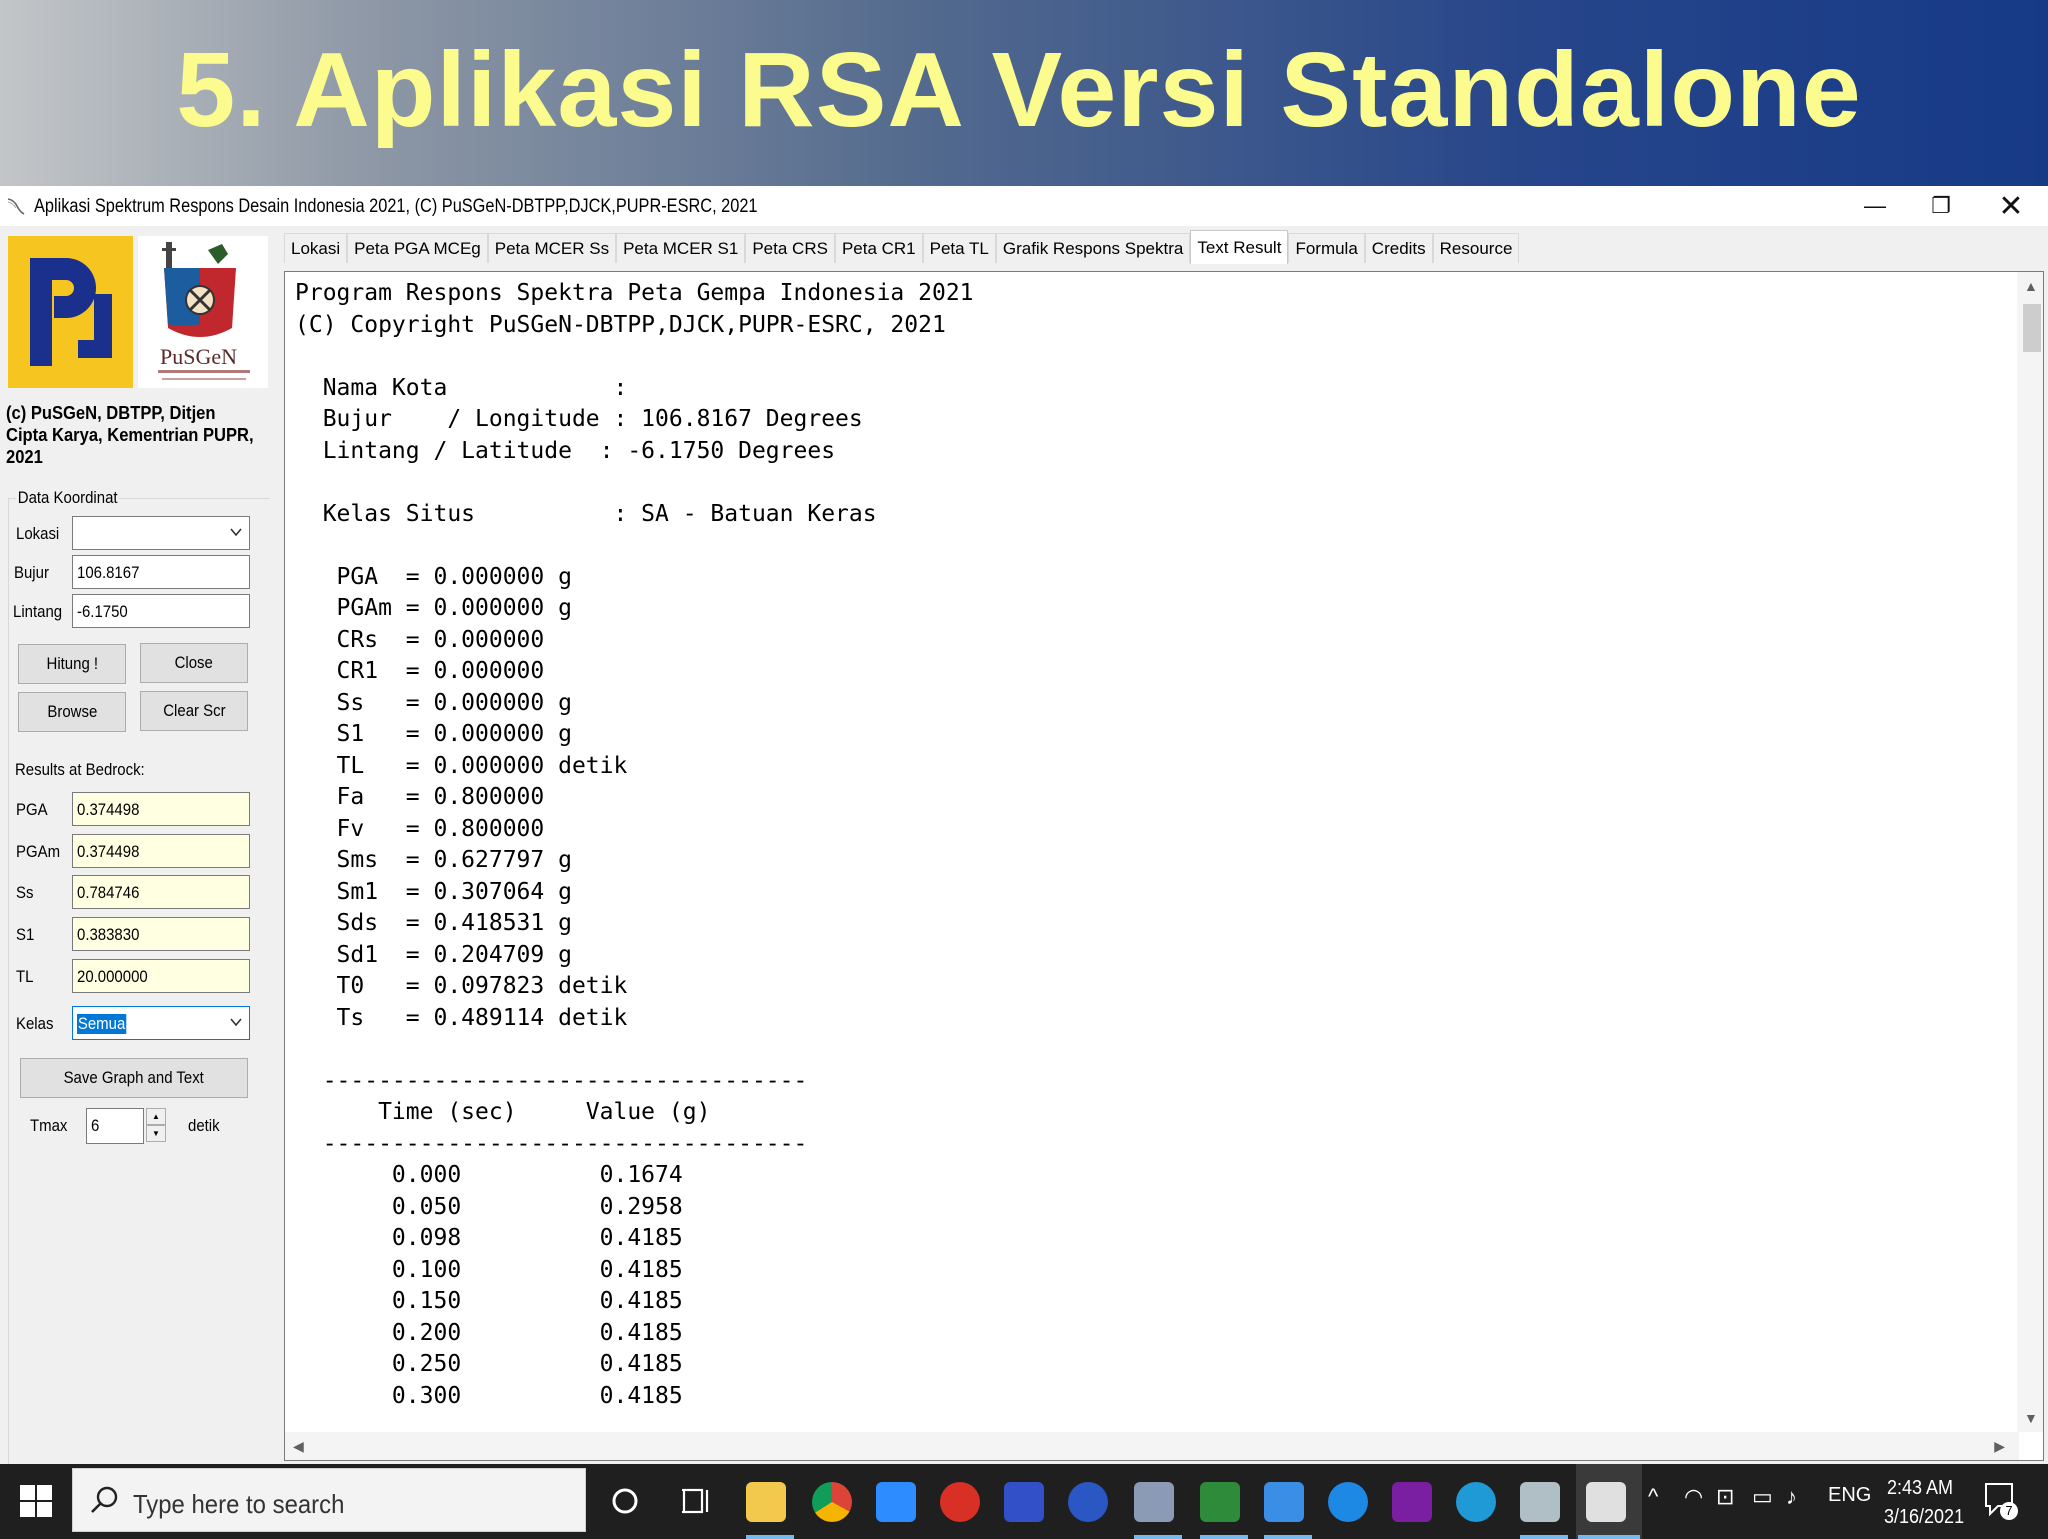 This screenshot has height=1539, width=2048. Describe the element at coordinates (766, 1502) in the screenshot. I see `file-explorer-icon` at that location.